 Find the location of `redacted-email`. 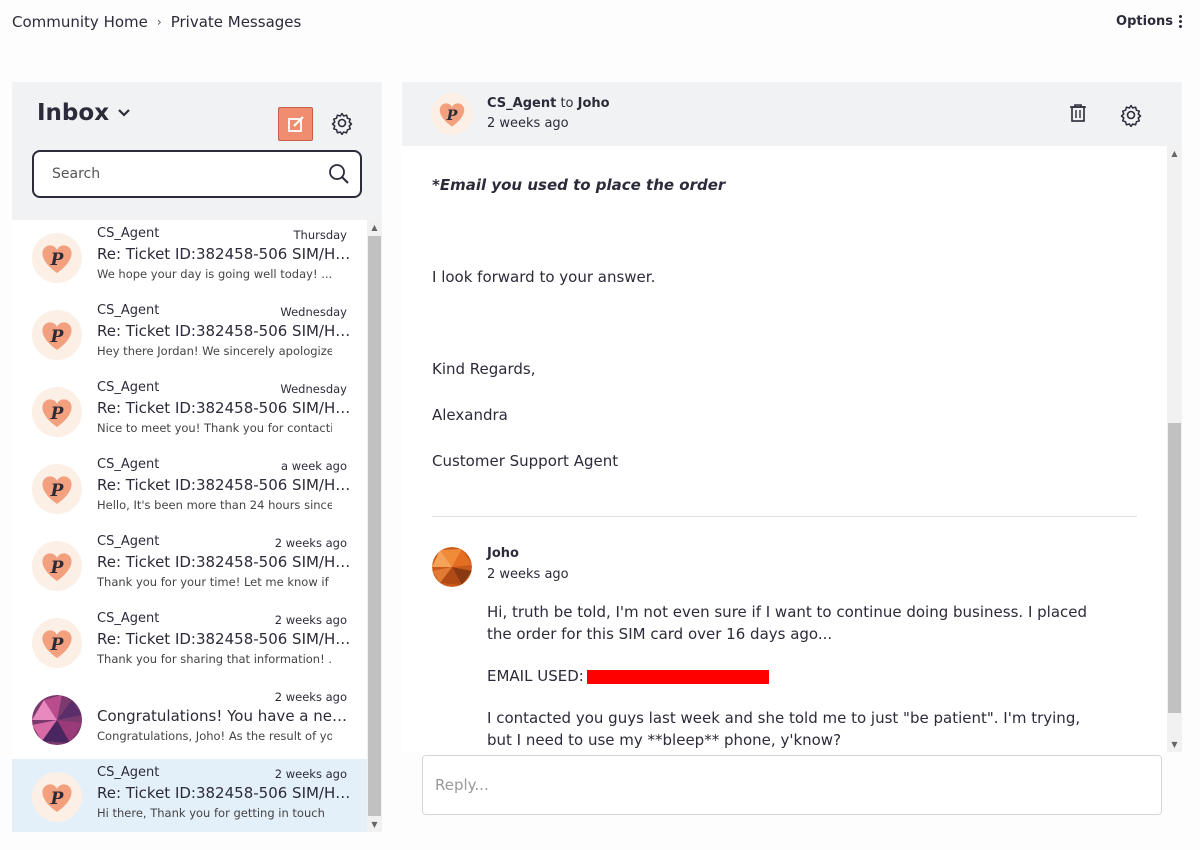

redacted-email is located at coordinates (677, 676).